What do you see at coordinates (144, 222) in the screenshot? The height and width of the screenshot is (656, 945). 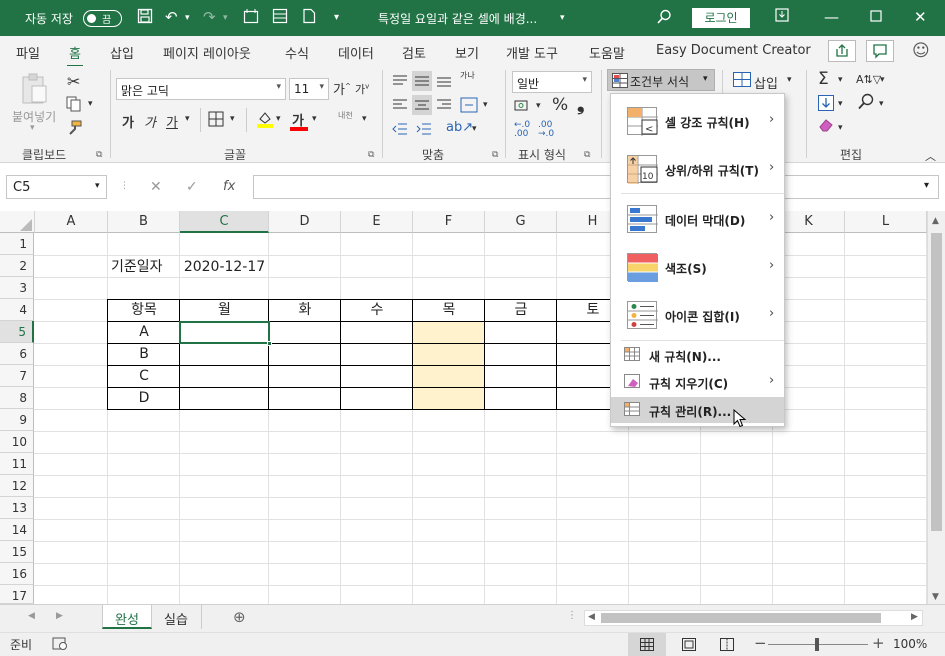 I see `column-header: B` at bounding box center [144, 222].